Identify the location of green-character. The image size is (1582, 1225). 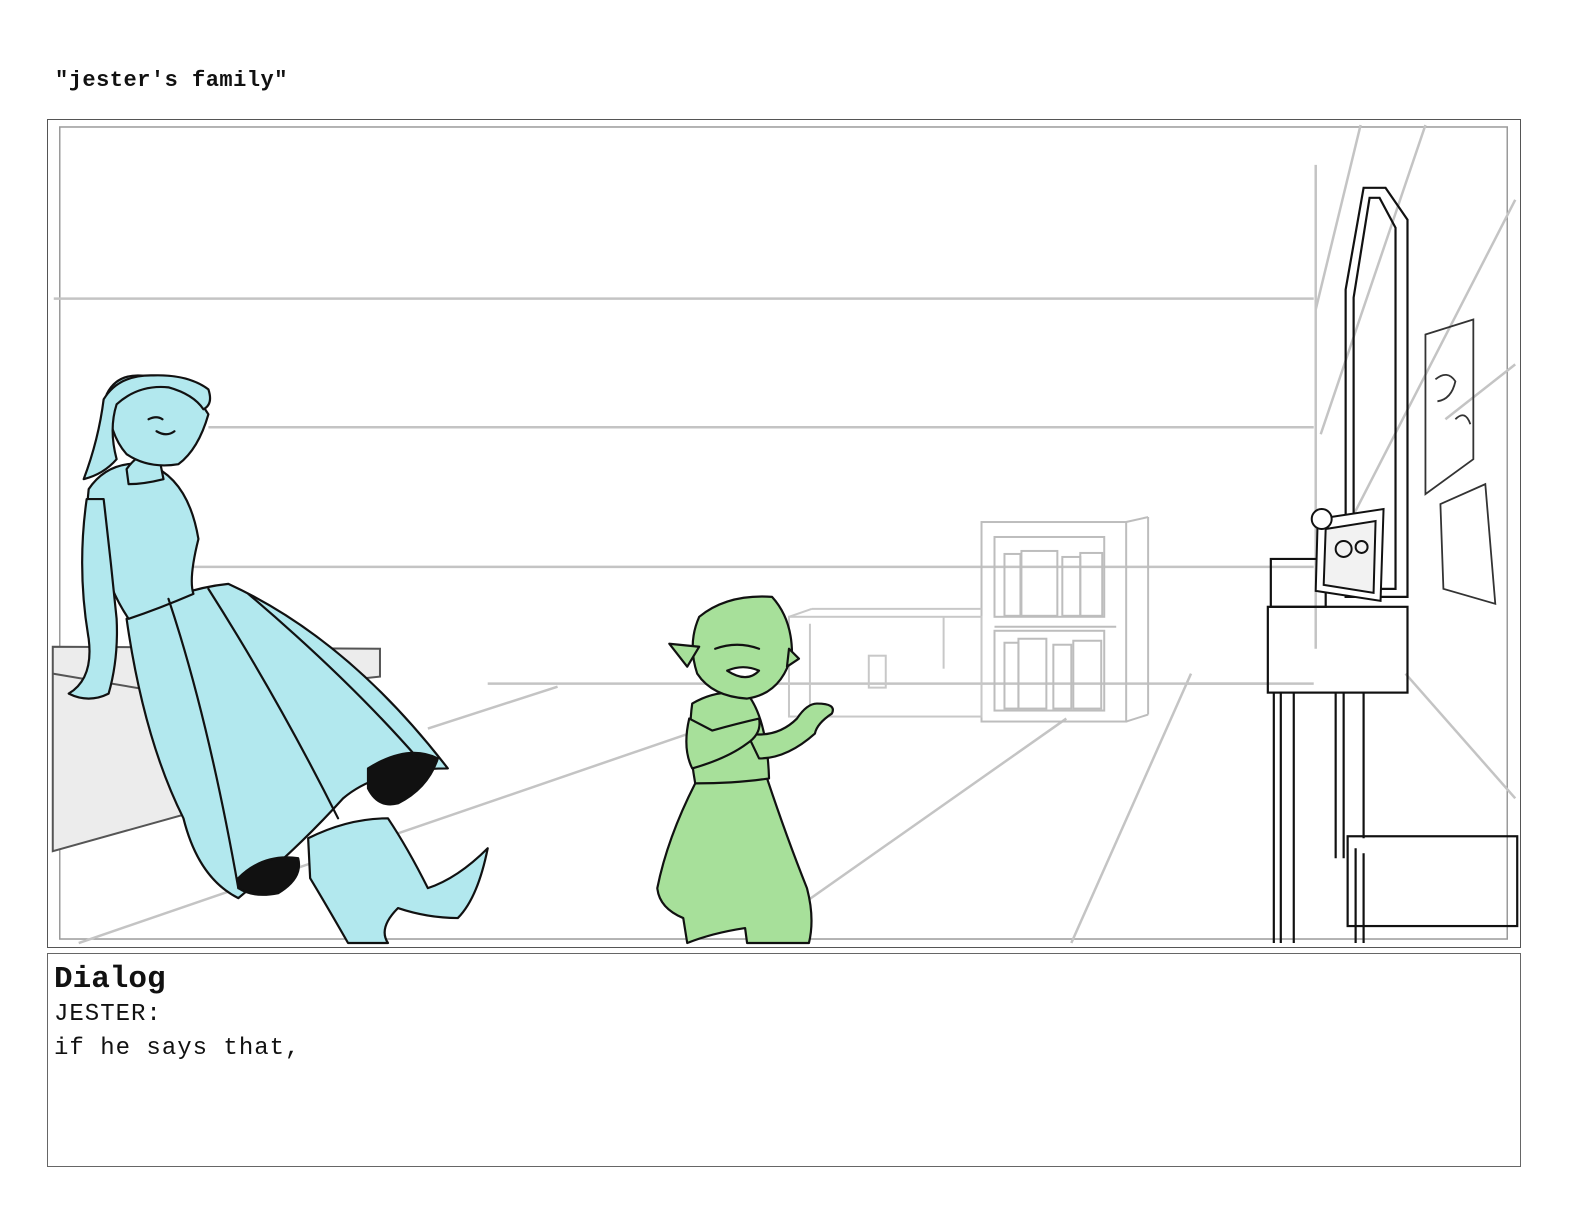
(745, 770).